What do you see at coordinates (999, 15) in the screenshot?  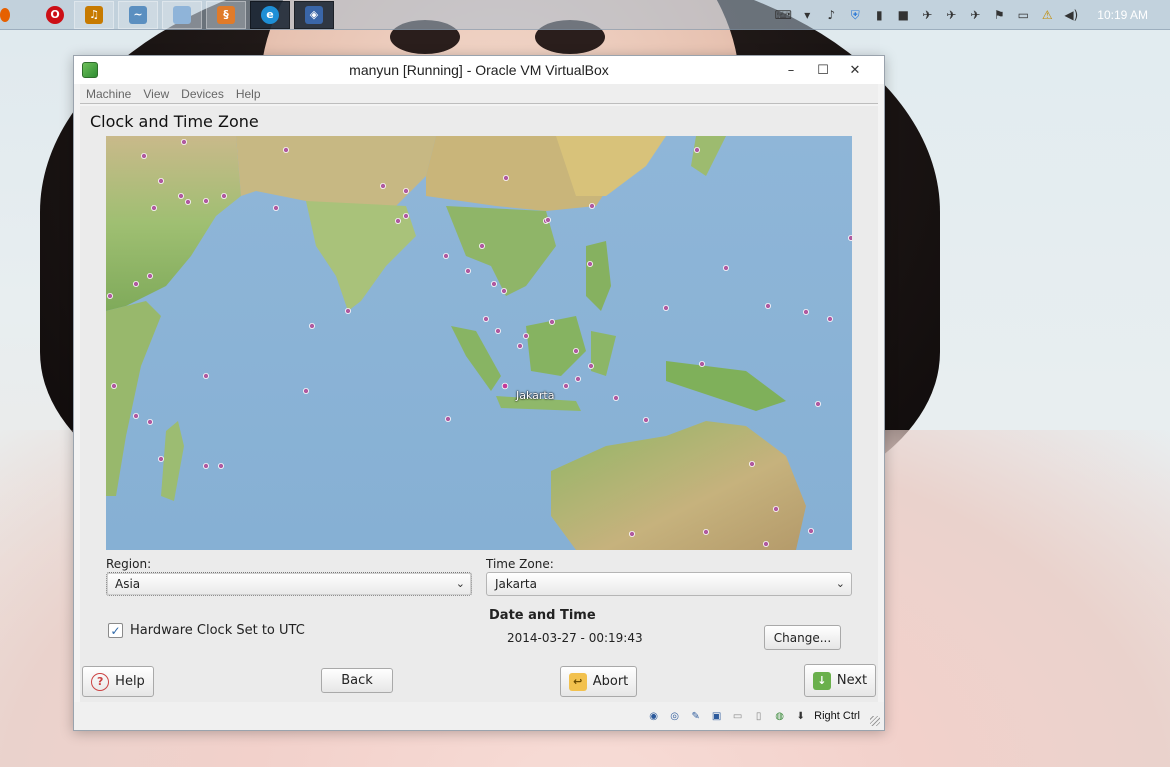 I see `flag-icon: ⚑` at bounding box center [999, 15].